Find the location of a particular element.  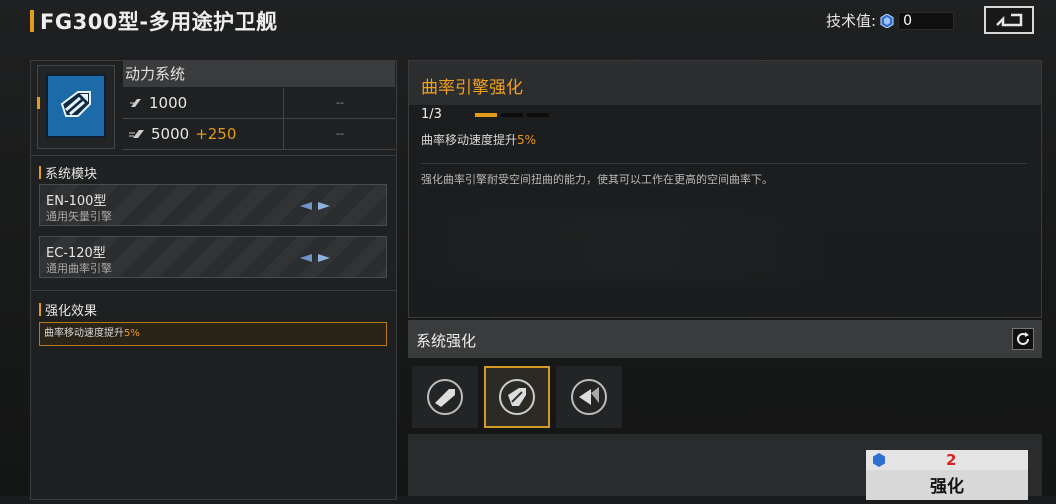

back-button is located at coordinates (1009, 20).